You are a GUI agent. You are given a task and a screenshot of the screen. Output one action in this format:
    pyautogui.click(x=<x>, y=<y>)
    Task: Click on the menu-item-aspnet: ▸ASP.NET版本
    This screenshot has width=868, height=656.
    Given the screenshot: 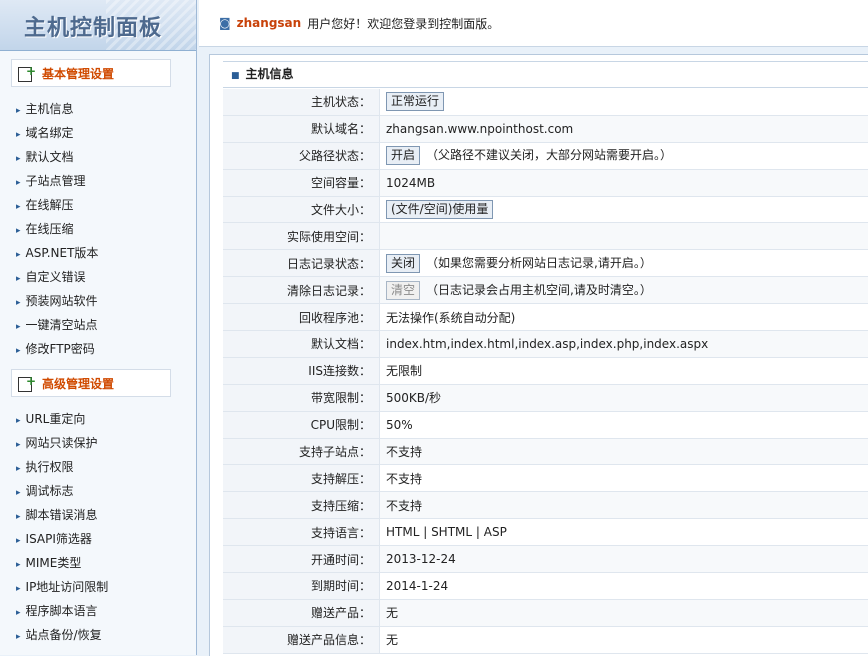 What is the action you would take?
    pyautogui.click(x=98, y=253)
    